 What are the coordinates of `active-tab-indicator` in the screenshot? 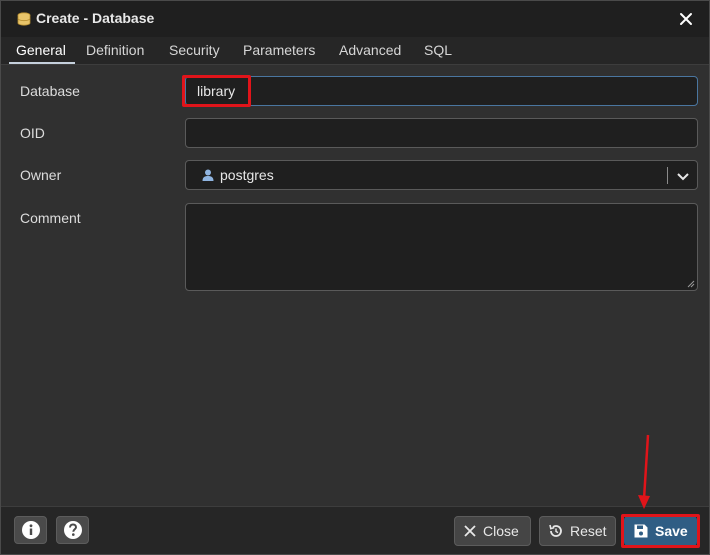 It's located at (42, 63).